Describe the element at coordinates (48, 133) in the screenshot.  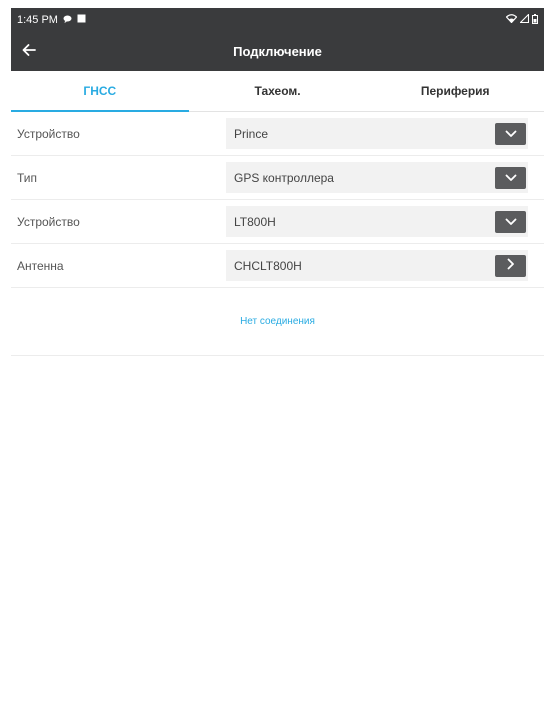
I see `device-label: Устройство` at that location.